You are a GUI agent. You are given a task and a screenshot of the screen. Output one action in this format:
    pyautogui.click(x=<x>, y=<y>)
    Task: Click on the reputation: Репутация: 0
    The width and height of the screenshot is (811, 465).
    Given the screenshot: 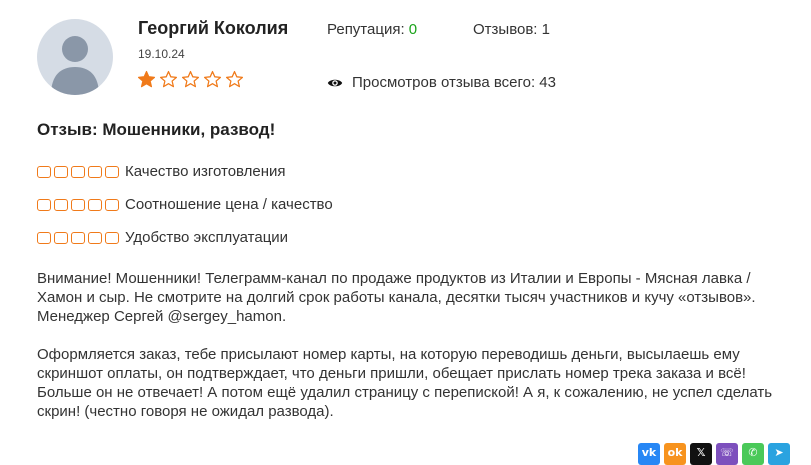 What is the action you would take?
    pyautogui.click(x=372, y=29)
    